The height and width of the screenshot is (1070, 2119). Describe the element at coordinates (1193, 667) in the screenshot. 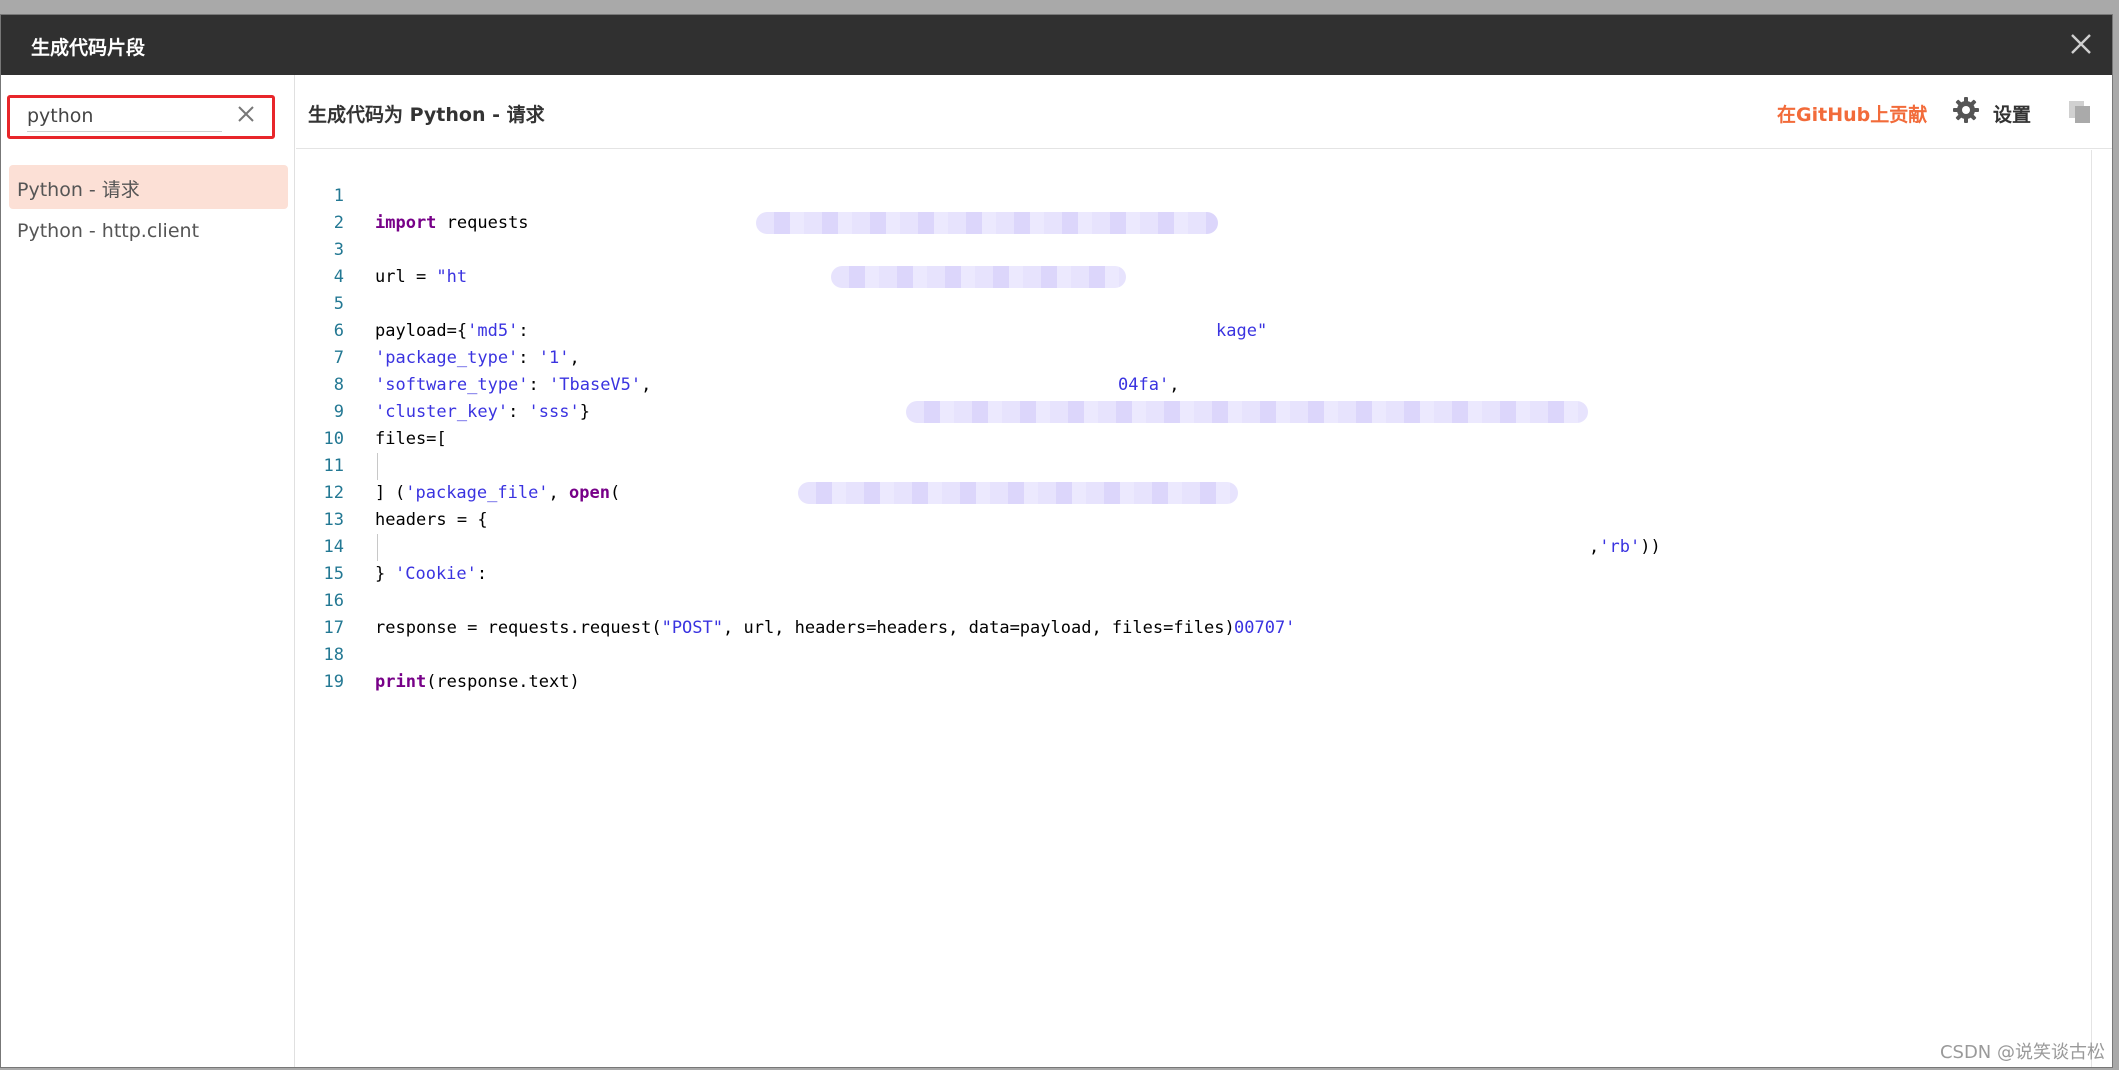

I see `code-line: 19` at that location.